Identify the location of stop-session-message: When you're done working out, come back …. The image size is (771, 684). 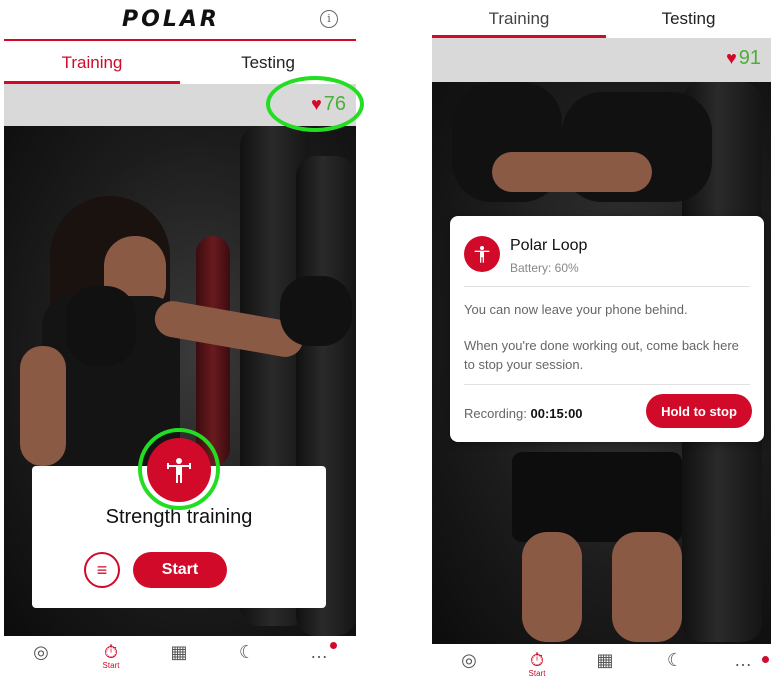
(601, 355).